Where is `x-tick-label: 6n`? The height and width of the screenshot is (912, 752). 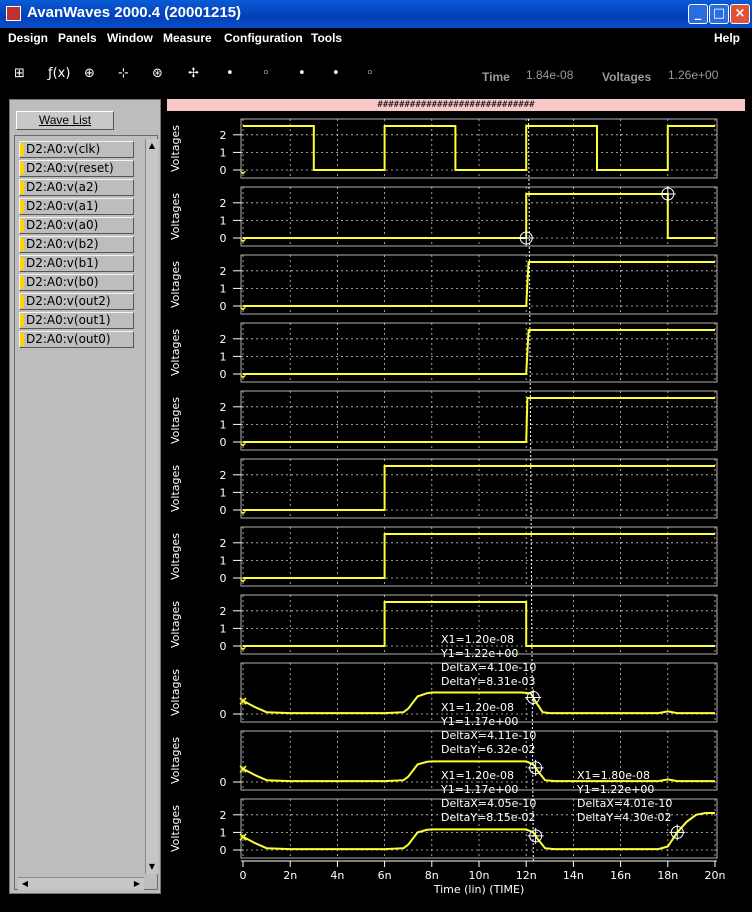
x-tick-label: 6n is located at coordinates (385, 875).